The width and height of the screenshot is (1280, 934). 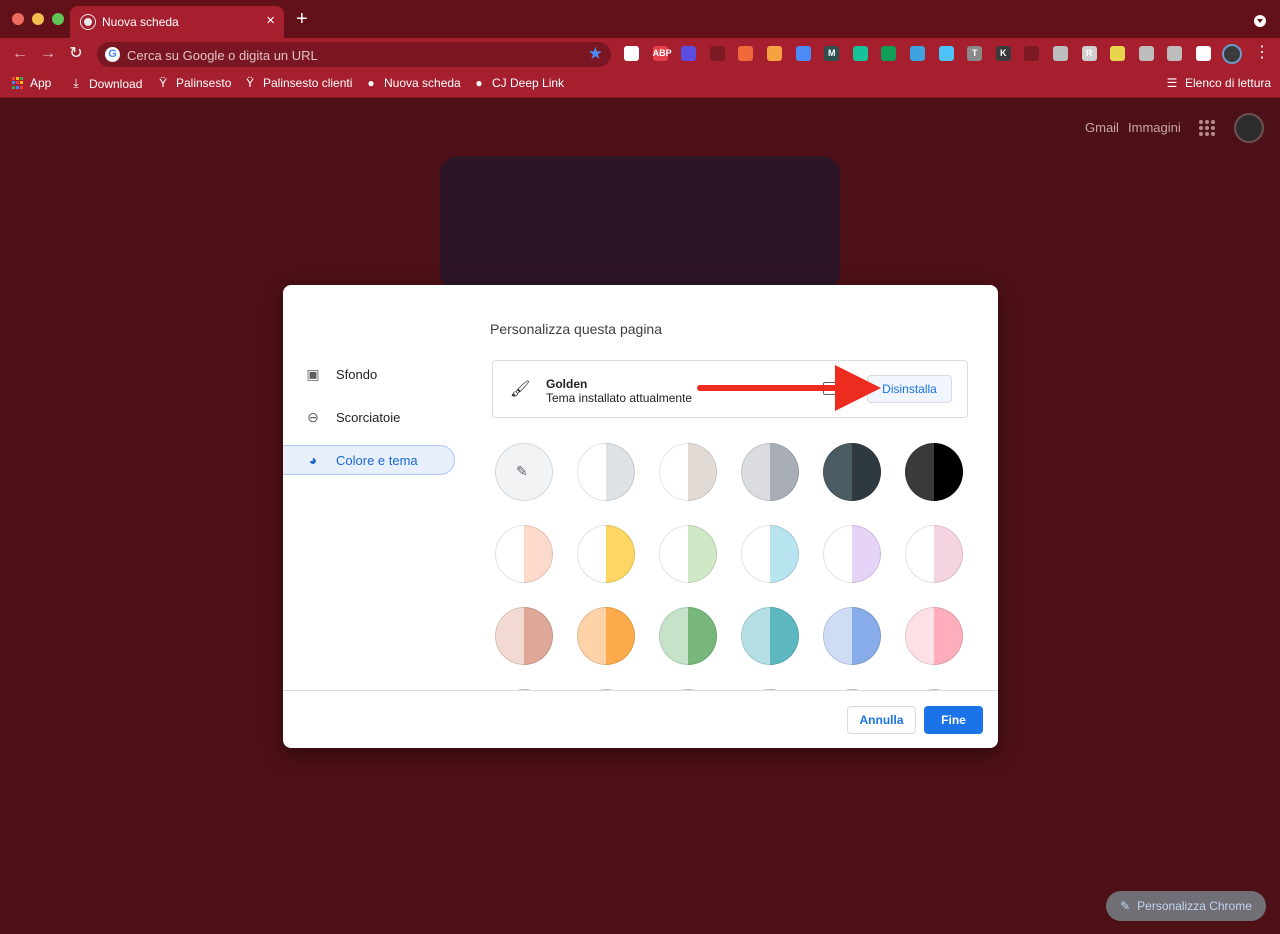 I want to click on sidebar-item-label: Colore e tema, so click(x=377, y=460).